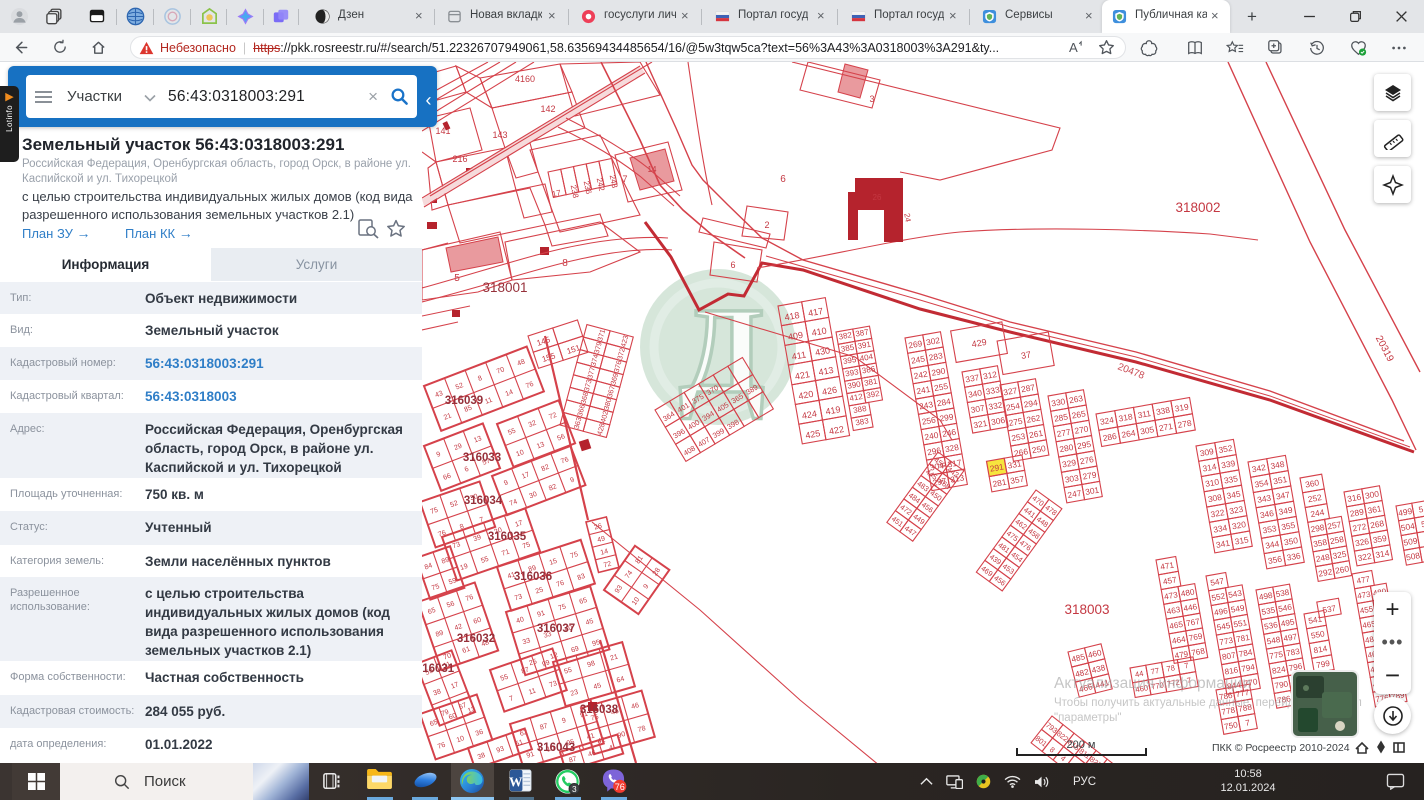 The image size is (1424, 800). I want to click on svg-text: 240, so click(932, 436).